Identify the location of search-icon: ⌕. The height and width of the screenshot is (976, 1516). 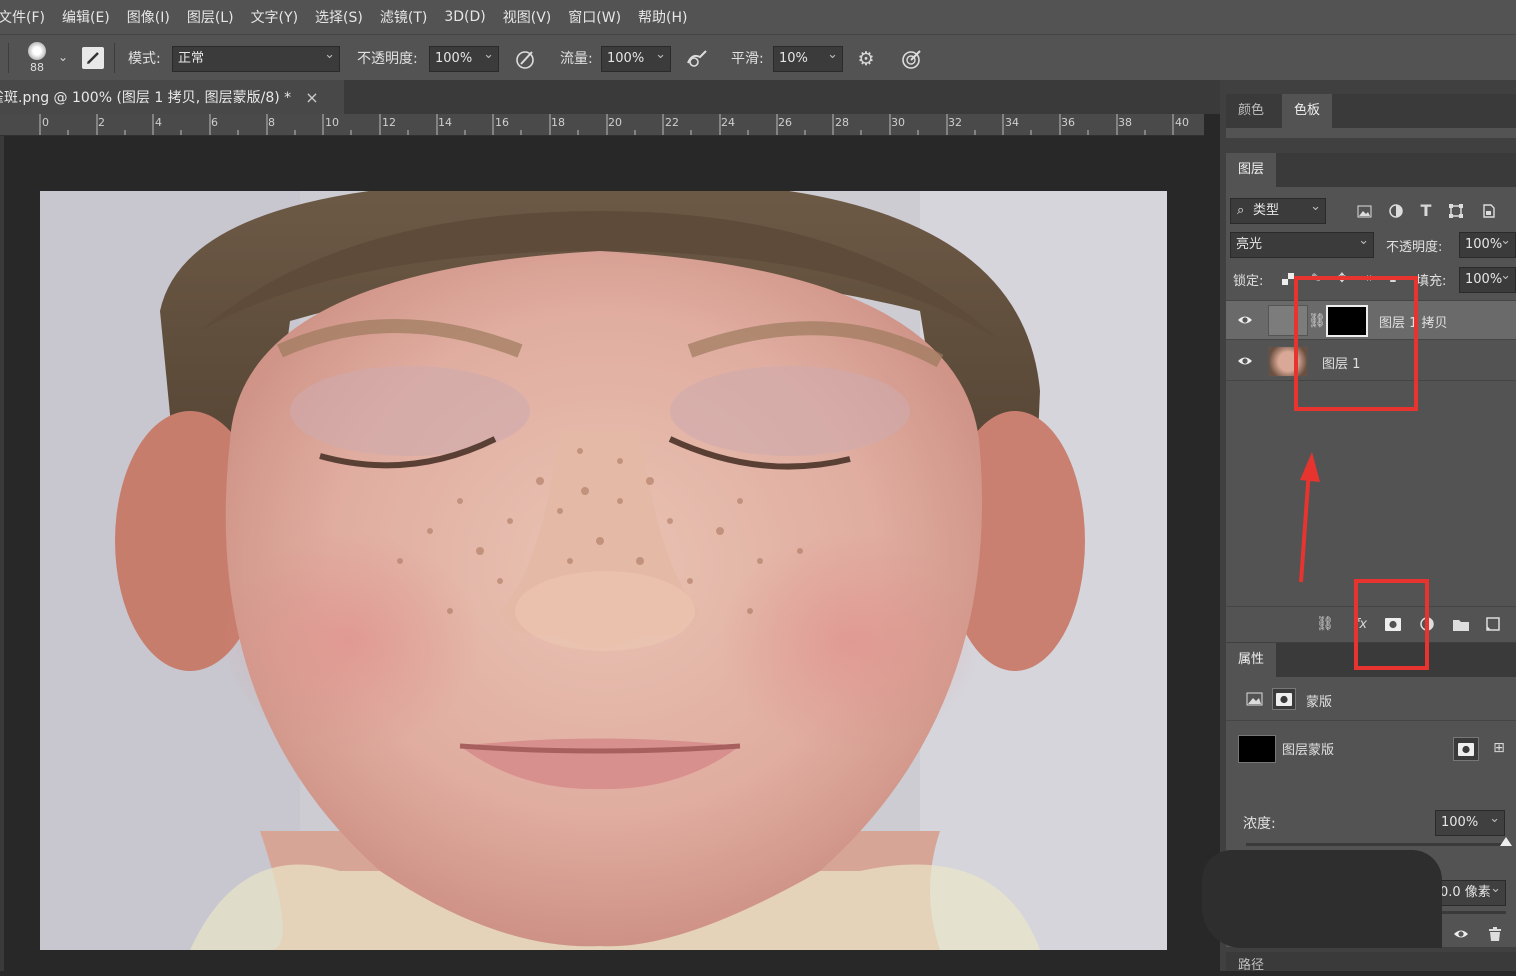
(1241, 210).